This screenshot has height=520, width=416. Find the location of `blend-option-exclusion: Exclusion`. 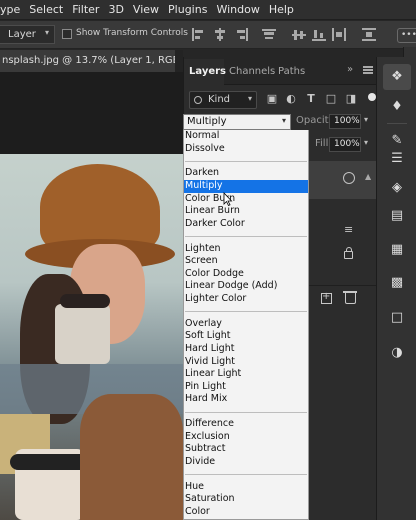

blend-option-exclusion: Exclusion is located at coordinates (246, 437).